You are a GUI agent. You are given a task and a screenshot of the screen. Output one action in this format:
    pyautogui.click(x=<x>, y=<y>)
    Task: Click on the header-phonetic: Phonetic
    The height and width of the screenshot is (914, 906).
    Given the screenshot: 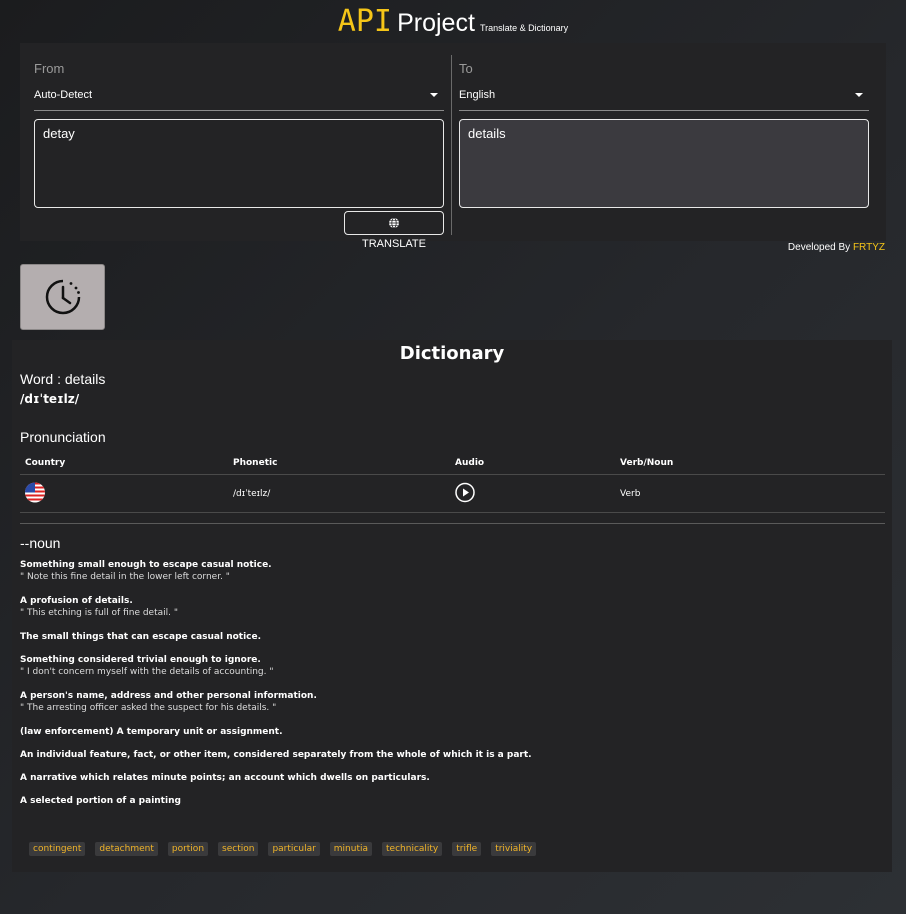 What is the action you would take?
    pyautogui.click(x=255, y=462)
    